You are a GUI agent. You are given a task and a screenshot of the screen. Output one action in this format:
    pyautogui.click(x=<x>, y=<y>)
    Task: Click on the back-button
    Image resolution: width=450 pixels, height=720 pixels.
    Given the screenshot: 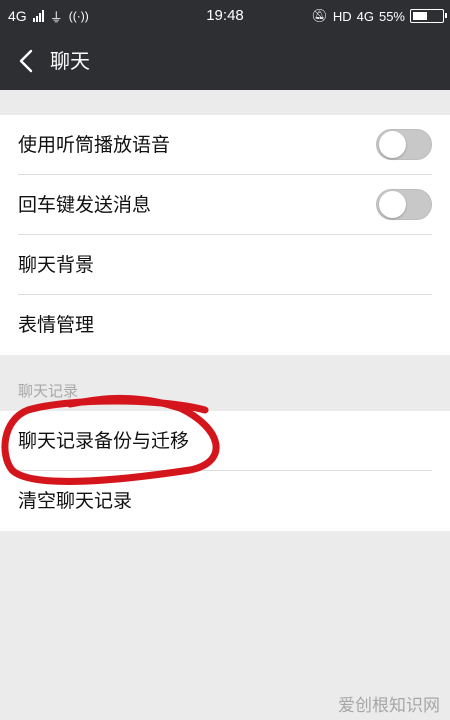 What is the action you would take?
    pyautogui.click(x=26, y=61)
    